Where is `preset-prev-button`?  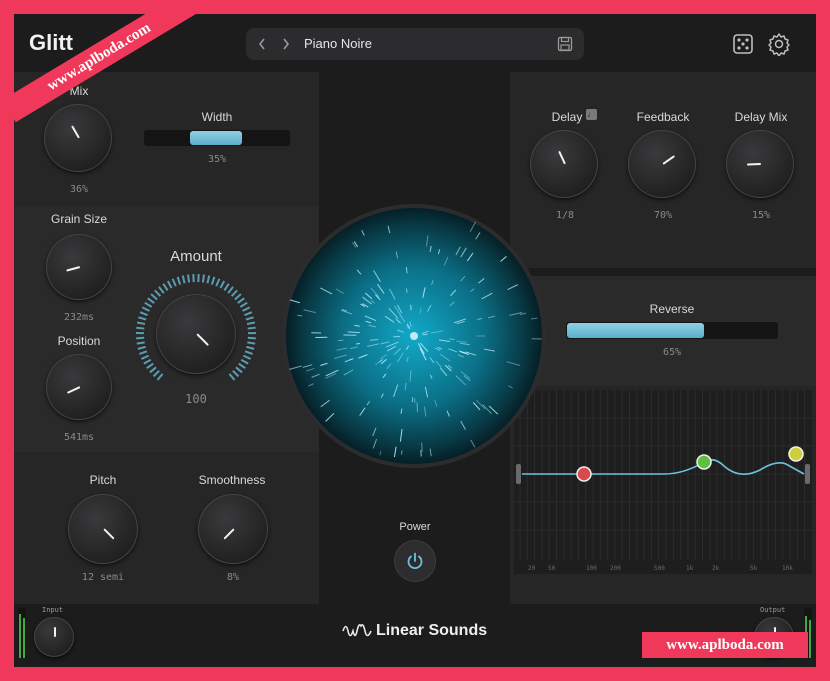 preset-prev-button is located at coordinates (262, 44).